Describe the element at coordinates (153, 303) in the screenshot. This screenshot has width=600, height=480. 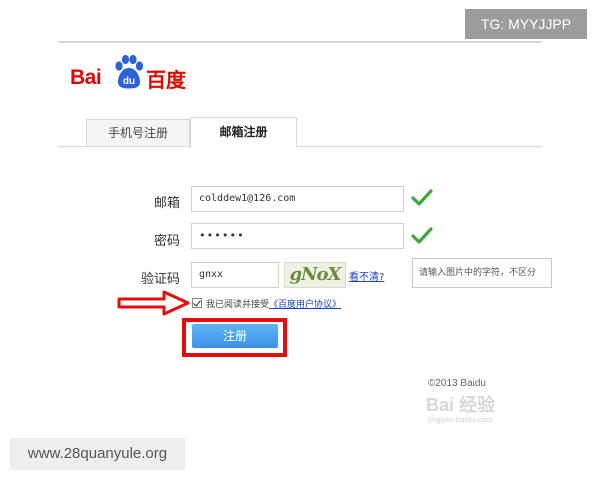
I see `red-arrow-icon` at that location.